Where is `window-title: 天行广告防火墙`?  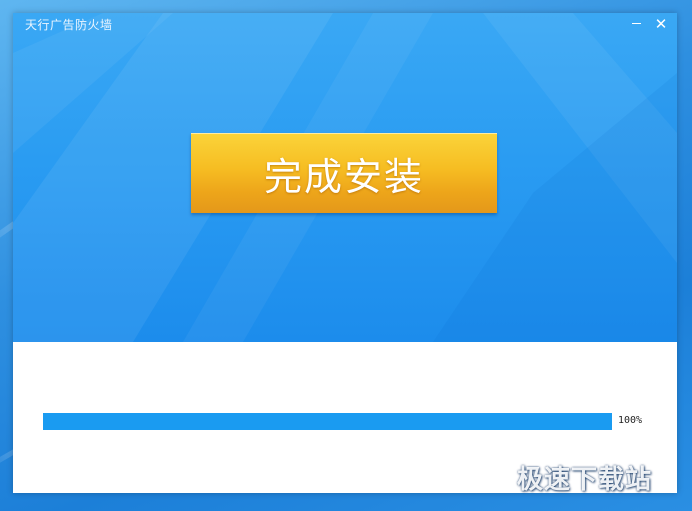 window-title: 天行广告防火墙 is located at coordinates (69, 25).